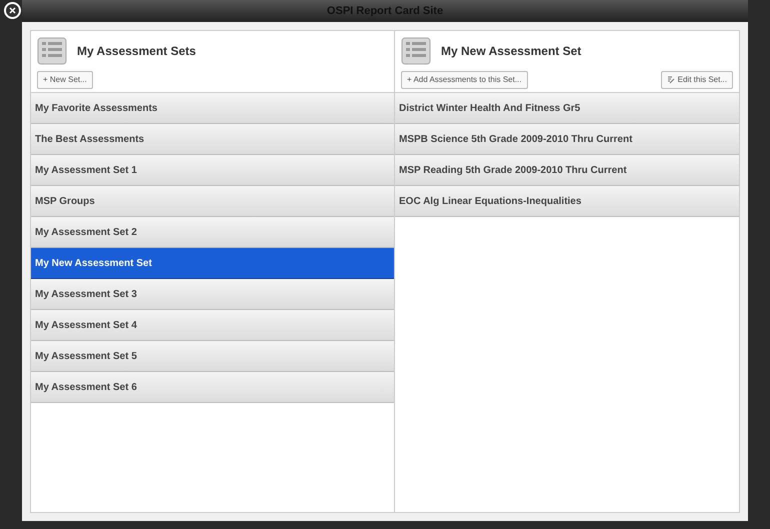 The width and height of the screenshot is (770, 529). I want to click on close-icon, so click(12, 10).